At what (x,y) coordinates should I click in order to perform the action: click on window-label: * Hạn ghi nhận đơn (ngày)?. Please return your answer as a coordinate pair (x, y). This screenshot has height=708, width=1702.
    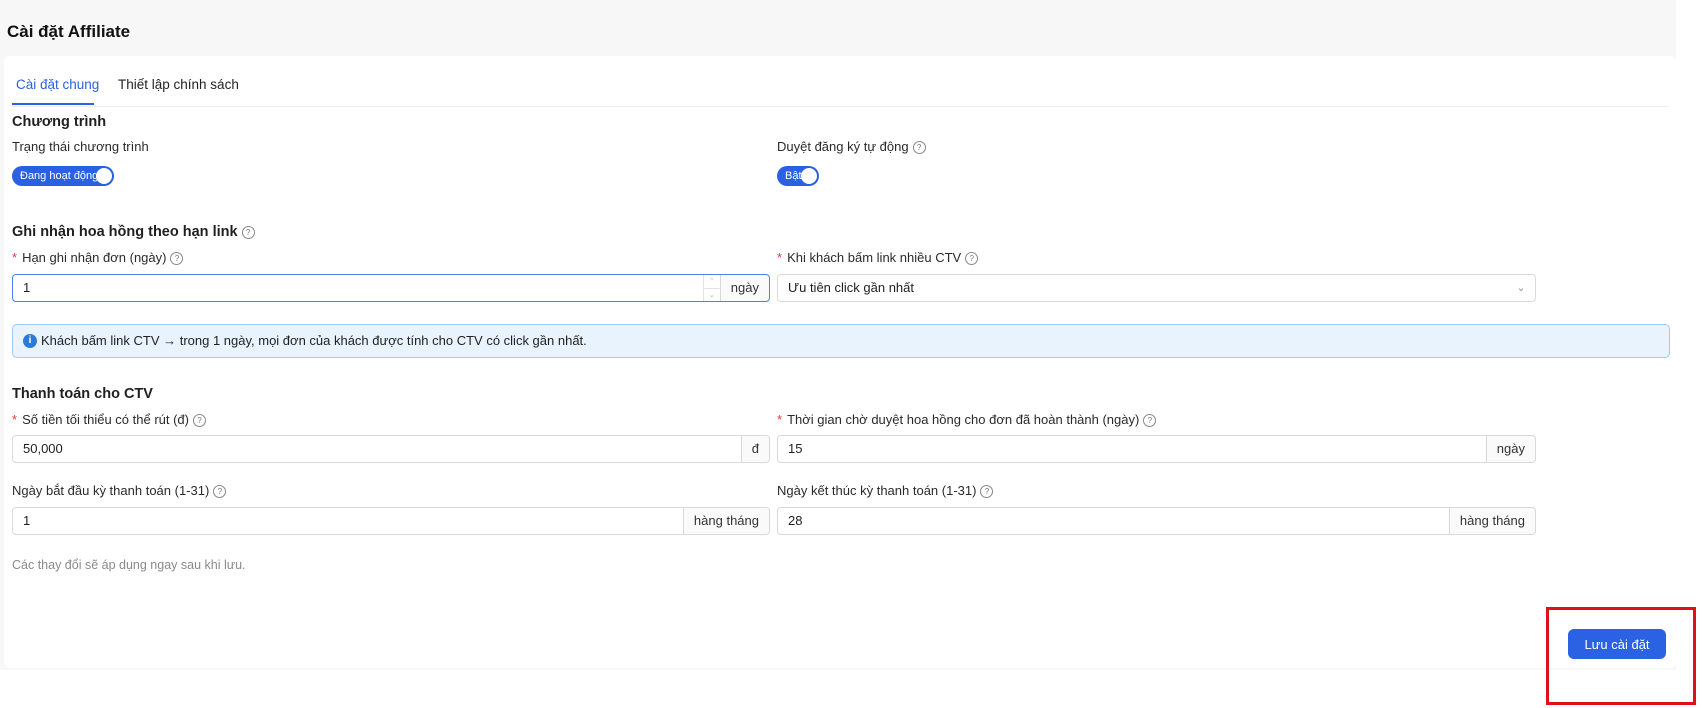
    Looking at the image, I should click on (98, 257).